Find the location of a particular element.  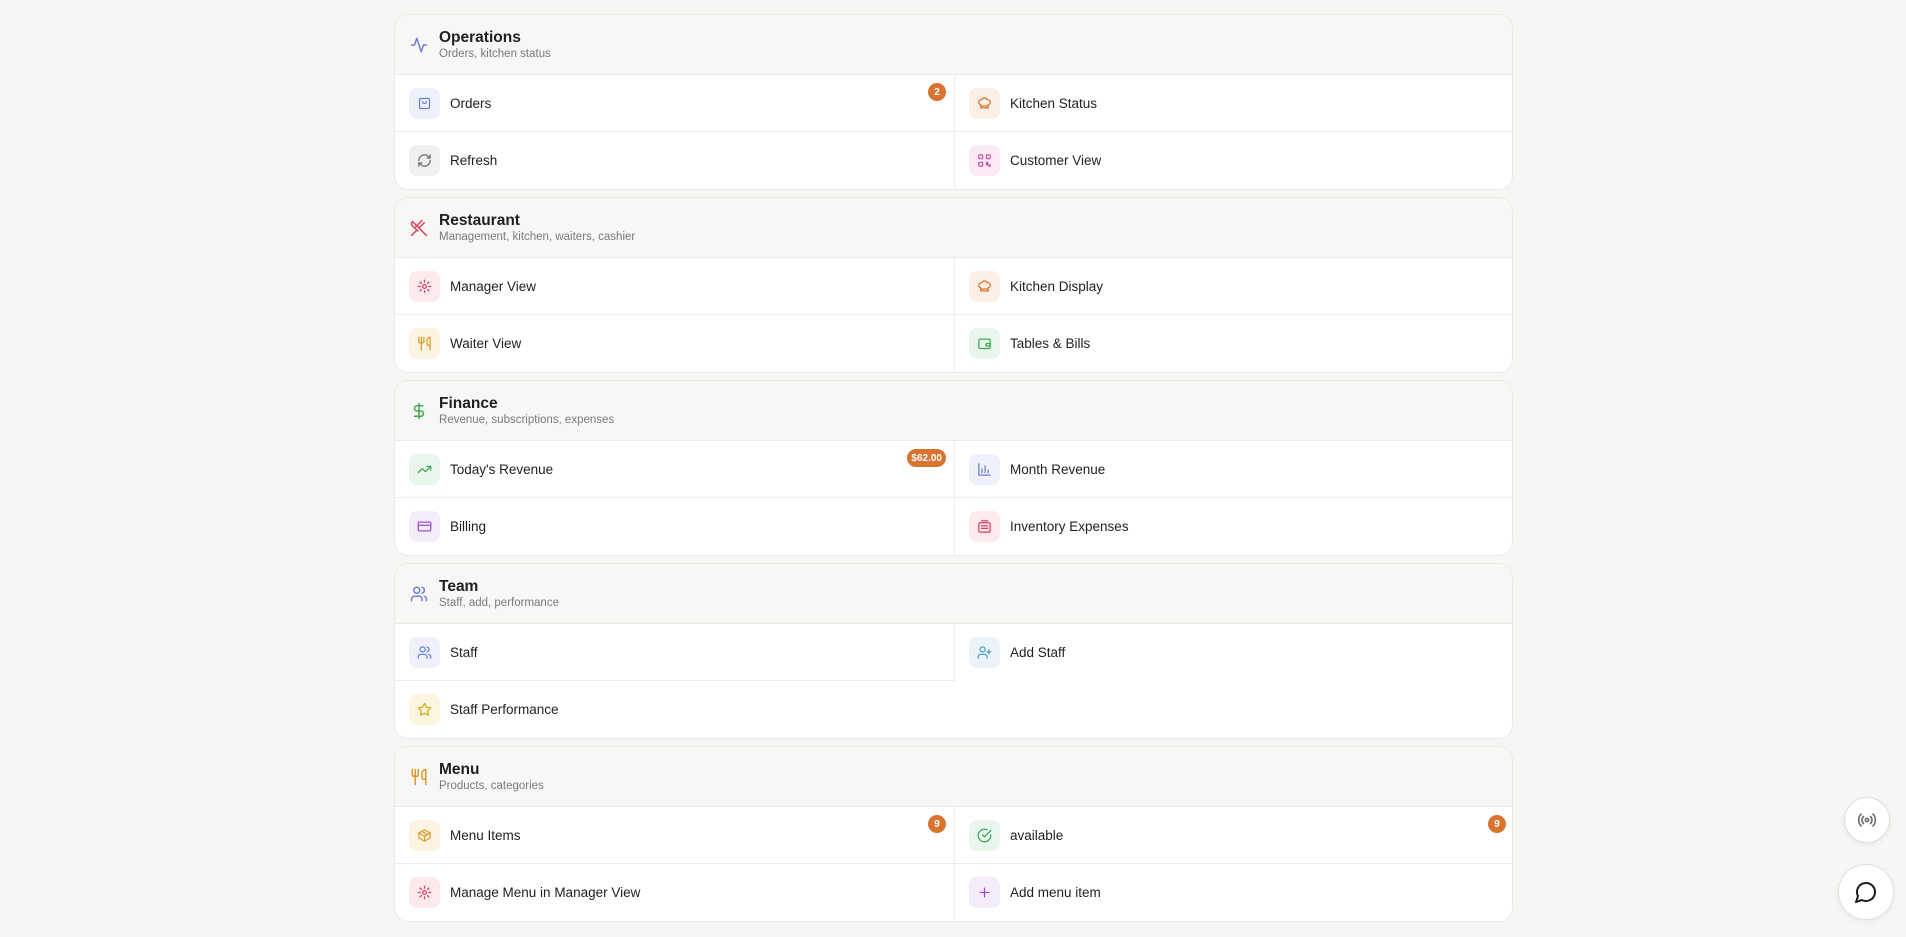

refresh-icon is located at coordinates (424, 160).